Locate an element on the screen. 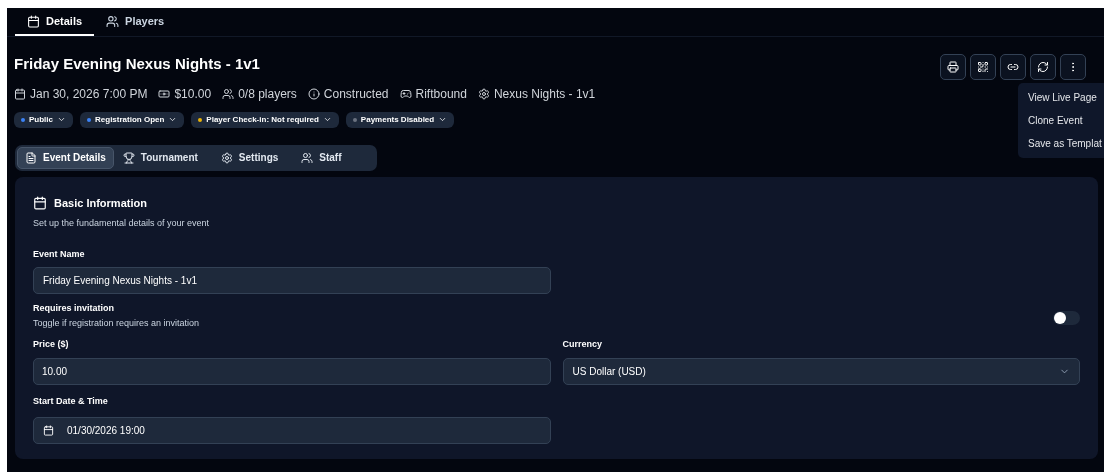 The height and width of the screenshot is (472, 1104). field-label: Requires invitation is located at coordinates (74, 308).